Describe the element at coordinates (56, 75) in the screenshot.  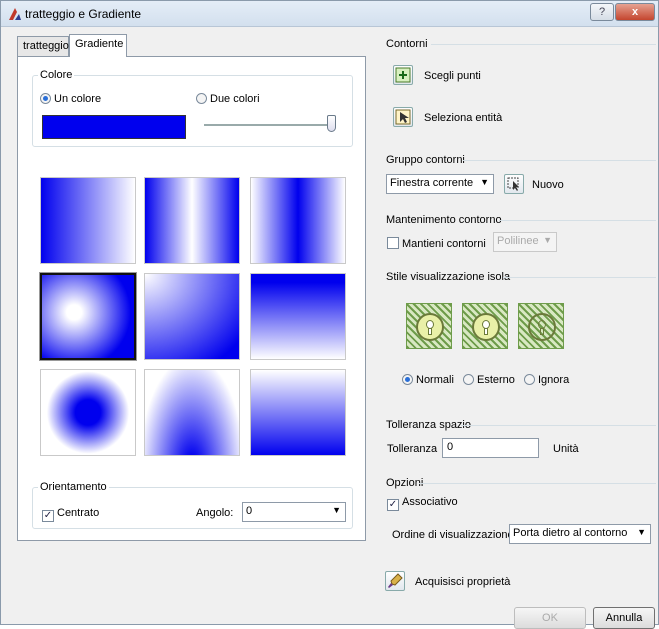
I see `colore-label: Colore` at that location.